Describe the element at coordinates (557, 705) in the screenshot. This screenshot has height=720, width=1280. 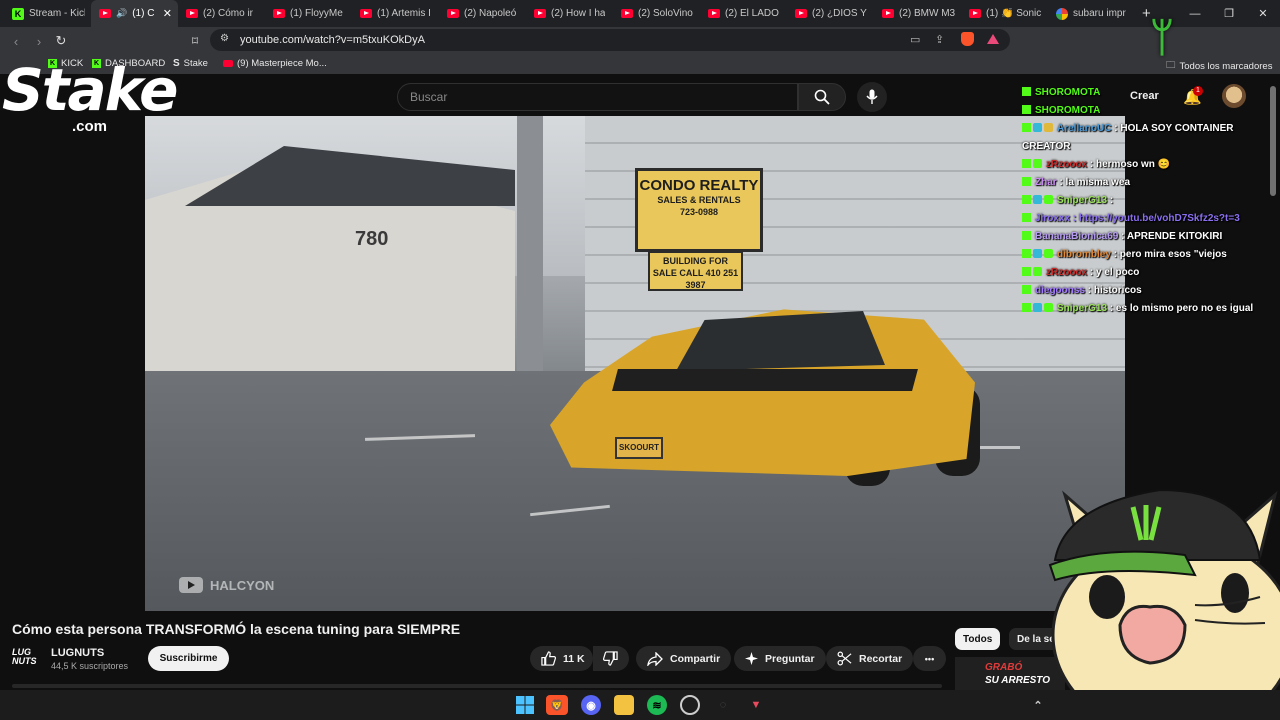
I see `brave-browser-icon: 🦁` at that location.